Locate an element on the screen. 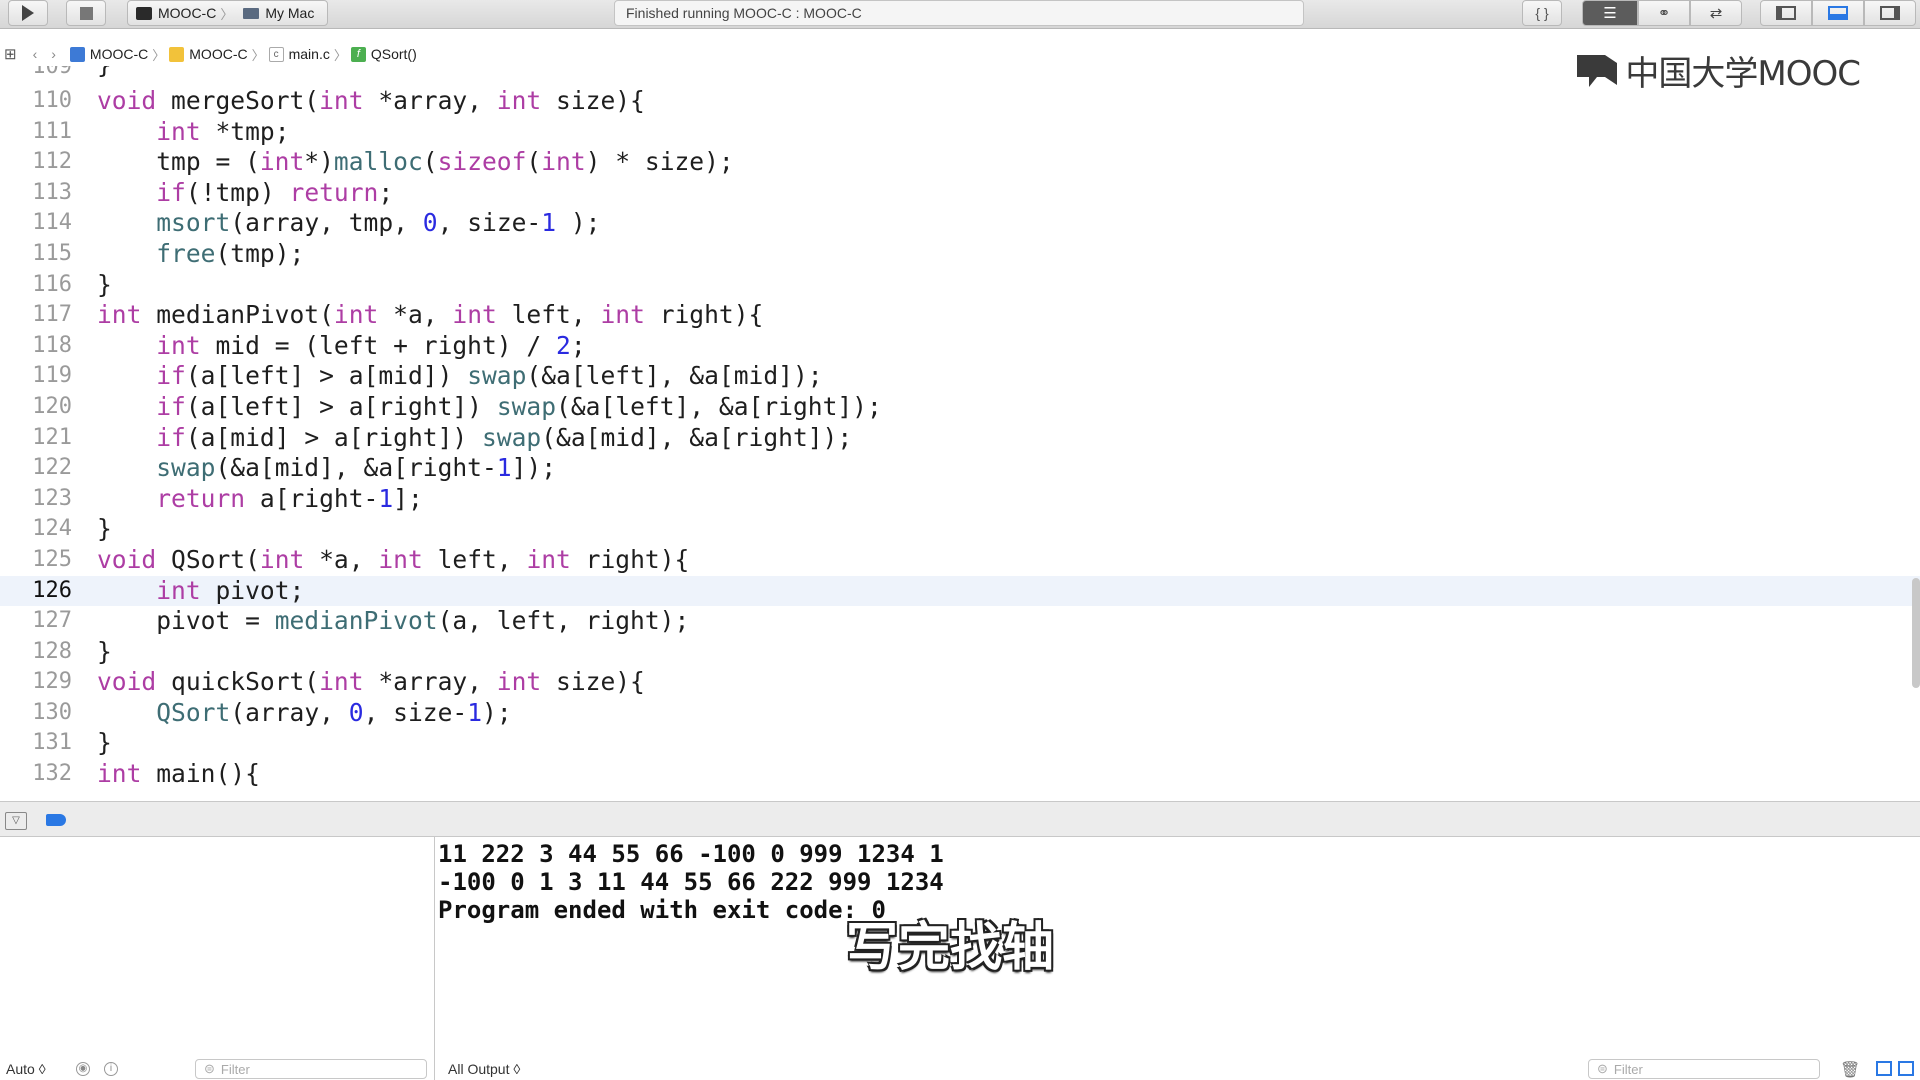  navigator-toggle is located at coordinates (1786, 13).